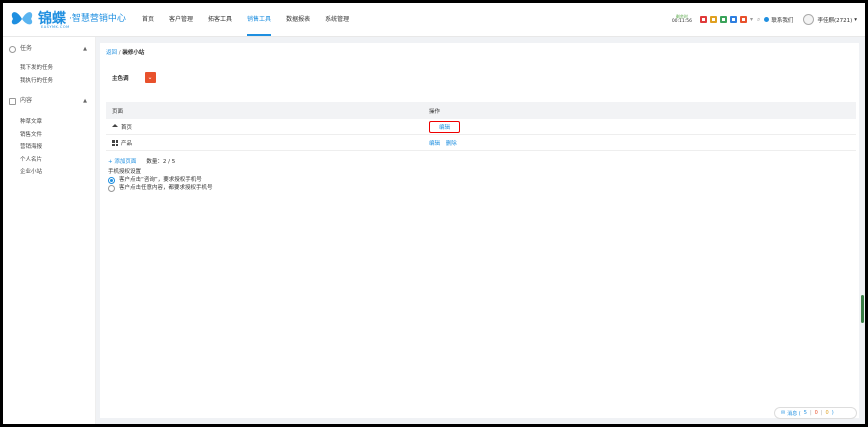 Image resolution: width=868 pixels, height=427 pixels. What do you see at coordinates (115, 125) in the screenshot?
I see `home-icon` at bounding box center [115, 125].